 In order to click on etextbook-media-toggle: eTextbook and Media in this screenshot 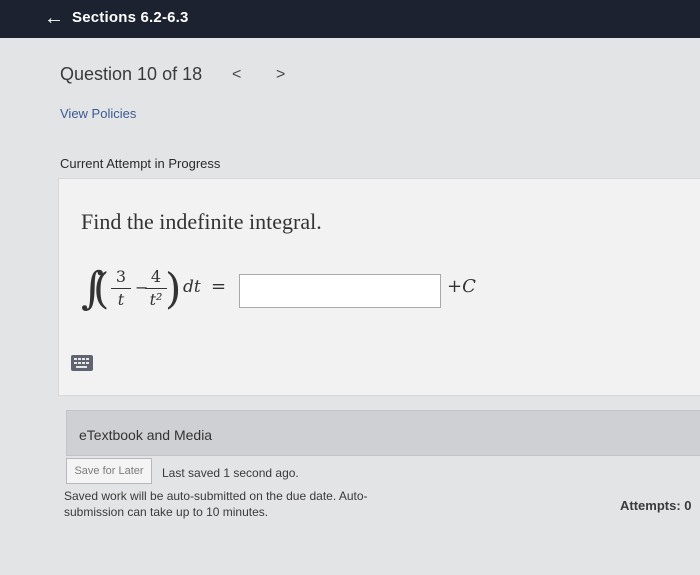, I will do `click(145, 435)`.